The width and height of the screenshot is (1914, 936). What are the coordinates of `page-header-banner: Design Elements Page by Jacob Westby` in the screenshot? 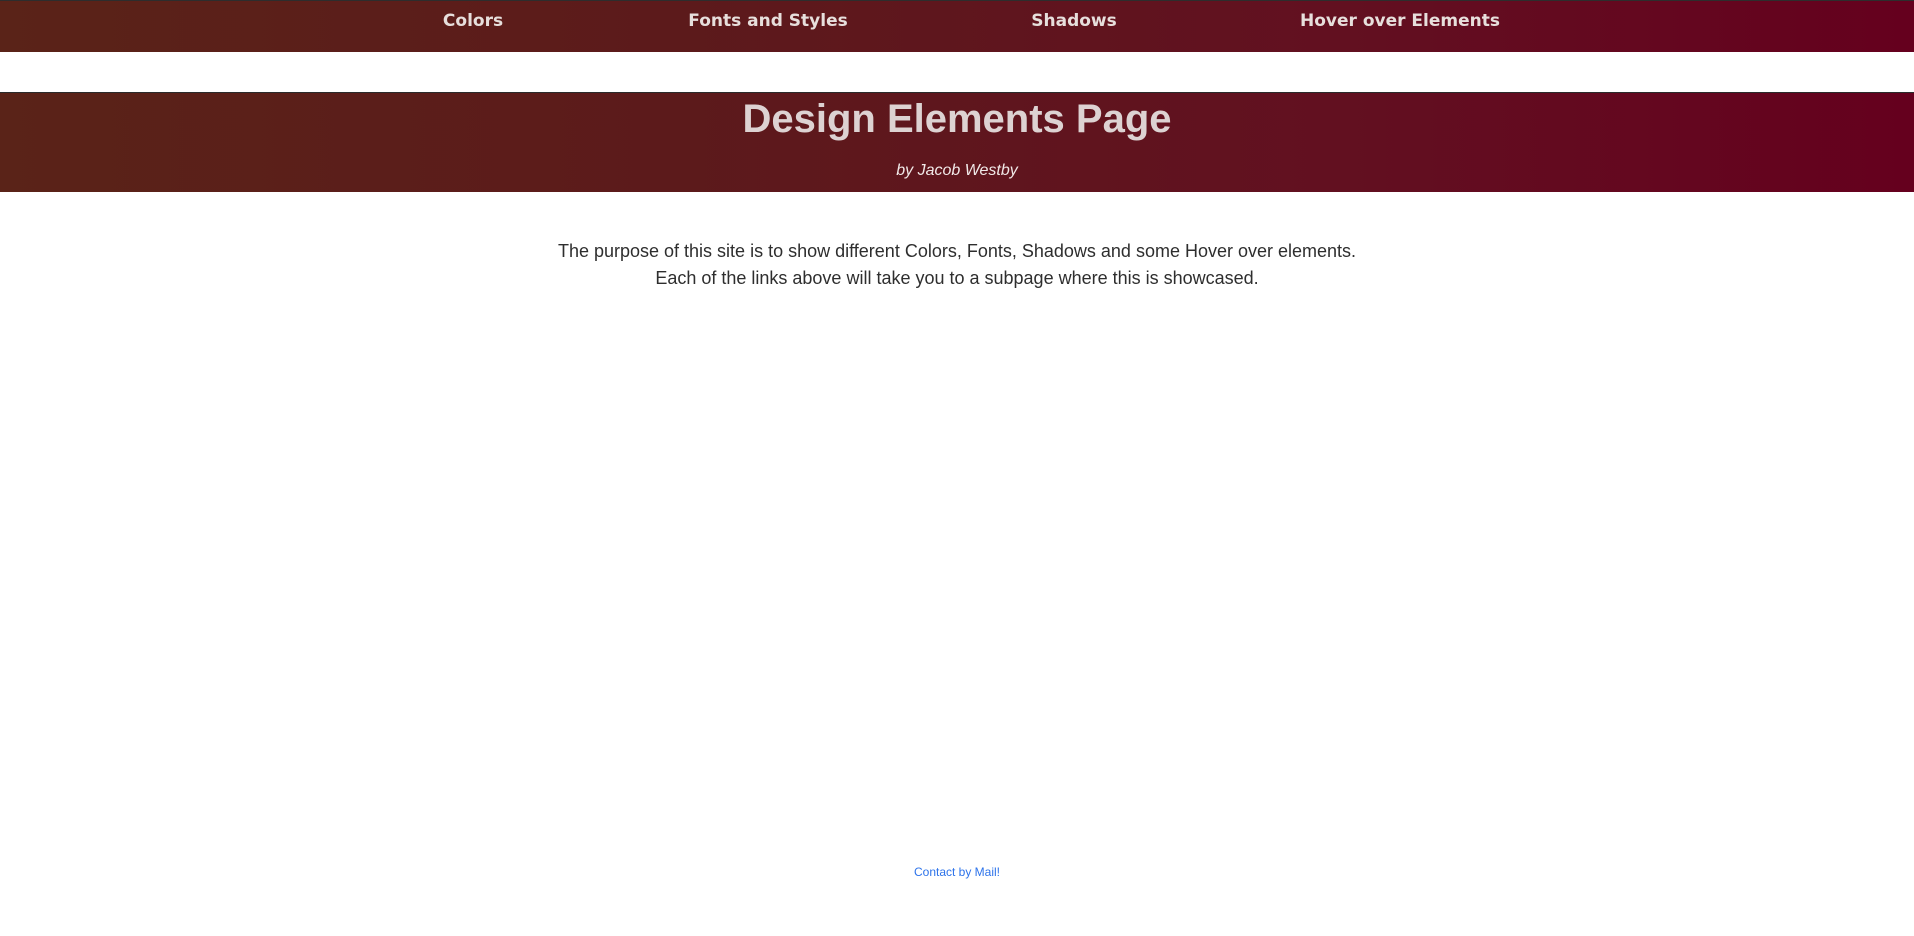 It's located at (957, 142).